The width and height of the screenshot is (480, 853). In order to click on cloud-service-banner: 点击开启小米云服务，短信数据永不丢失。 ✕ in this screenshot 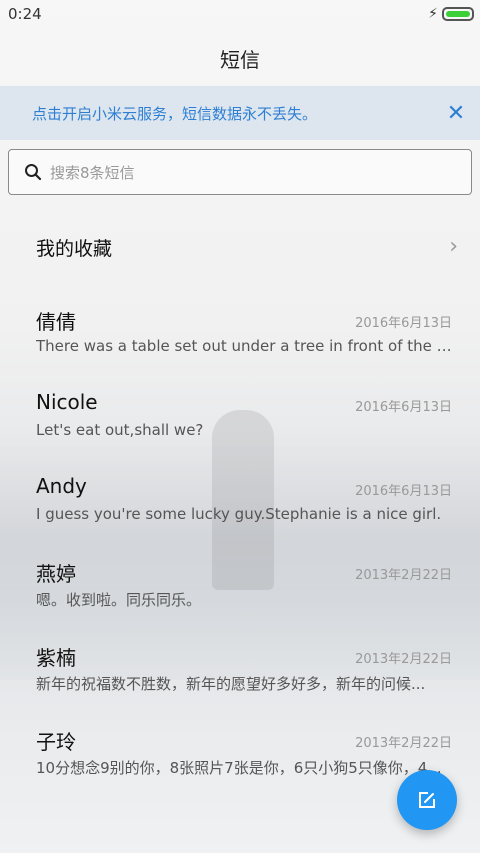, I will do `click(240, 113)`.